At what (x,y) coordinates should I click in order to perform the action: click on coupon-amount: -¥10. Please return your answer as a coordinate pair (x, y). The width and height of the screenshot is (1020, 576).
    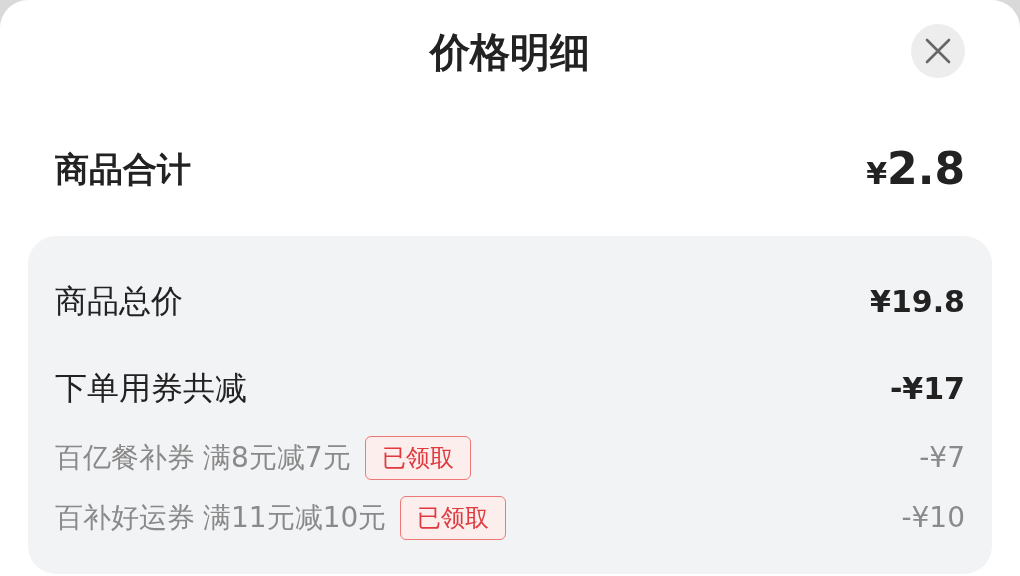
    Looking at the image, I should click on (933, 518).